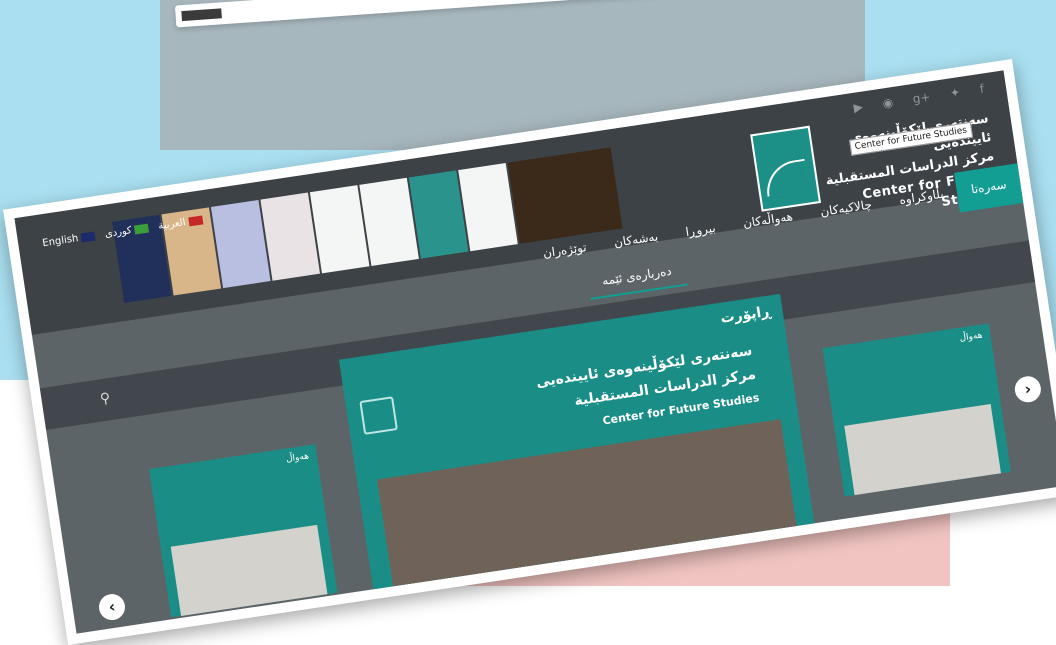  What do you see at coordinates (786, 177) in the screenshot?
I see `logo-rays-icon` at bounding box center [786, 177].